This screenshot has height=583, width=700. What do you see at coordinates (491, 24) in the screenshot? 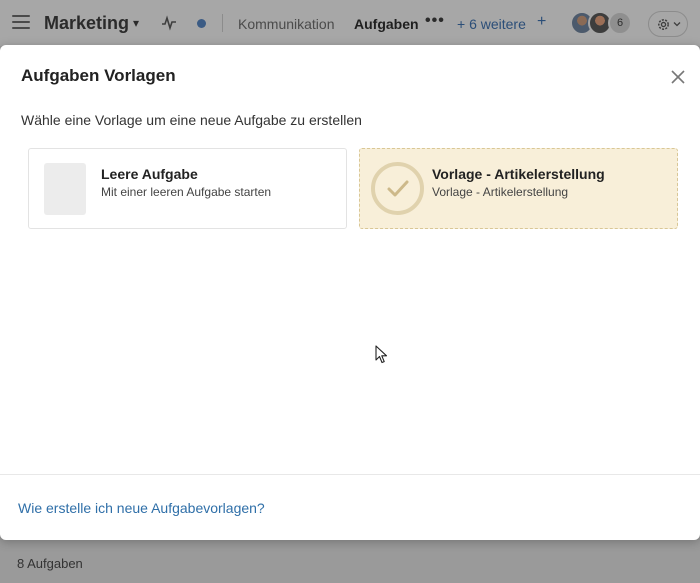
I see `more-tabs-link: + 6 weitere` at bounding box center [491, 24].